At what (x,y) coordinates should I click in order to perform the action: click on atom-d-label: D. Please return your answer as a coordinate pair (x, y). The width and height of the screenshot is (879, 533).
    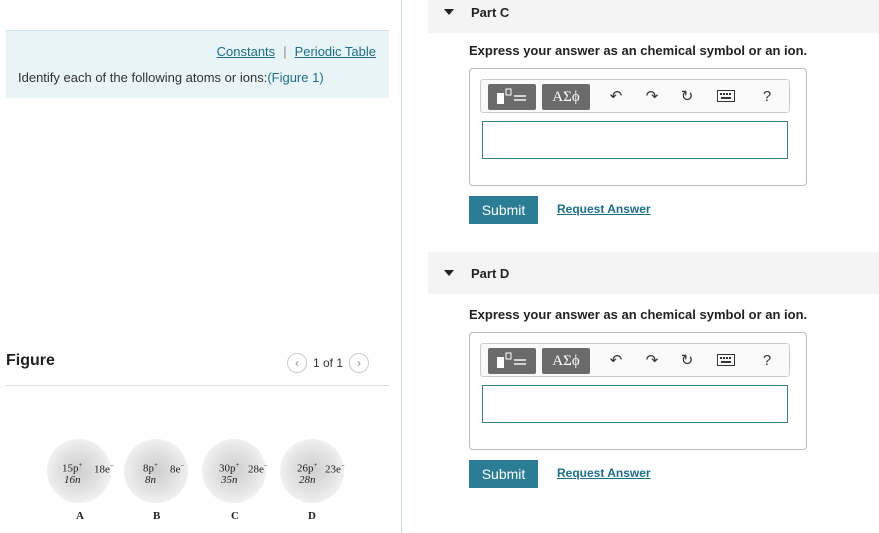
    Looking at the image, I should click on (312, 516).